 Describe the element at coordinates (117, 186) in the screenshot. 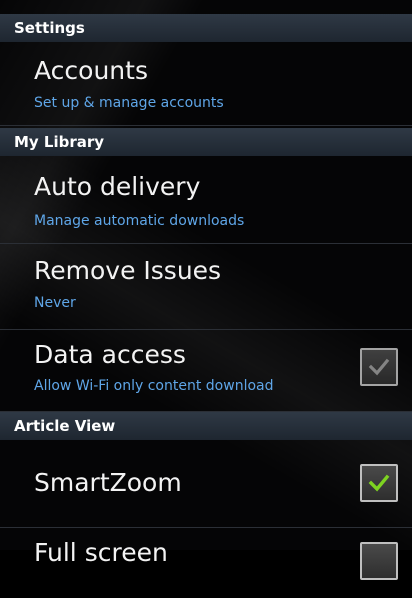

I see `auto-delivery-title: Auto delivery` at that location.